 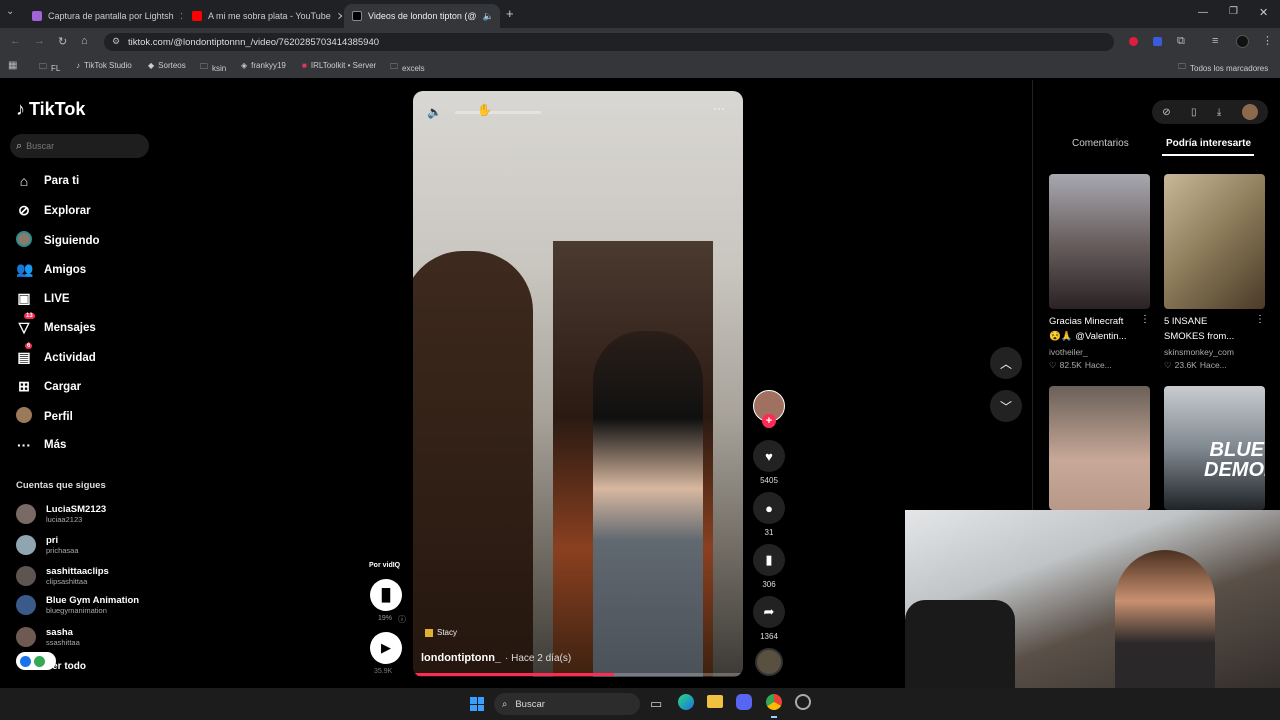 I want to click on following-account: LuciaSM2123 luciaa2123, so click(x=61, y=514).